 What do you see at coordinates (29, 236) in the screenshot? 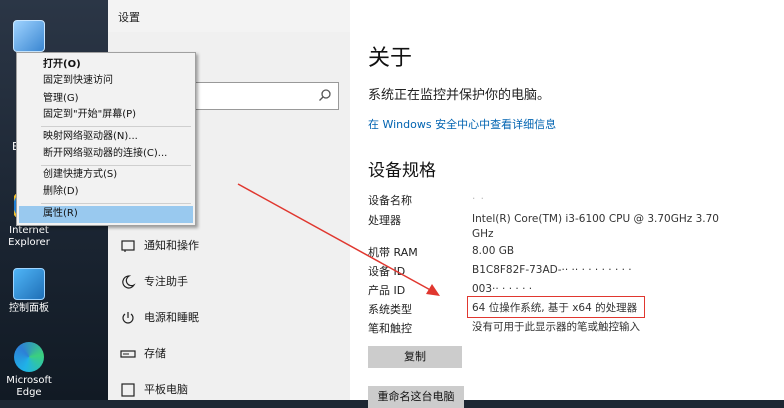
I see `internet-explorer-label: Internet Explorer` at bounding box center [29, 236].